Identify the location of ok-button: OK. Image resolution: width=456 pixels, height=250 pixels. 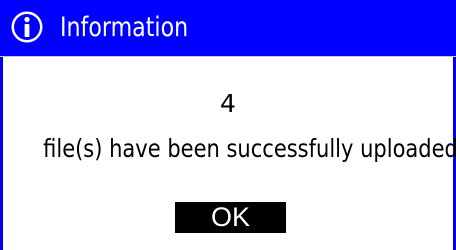
(230, 217).